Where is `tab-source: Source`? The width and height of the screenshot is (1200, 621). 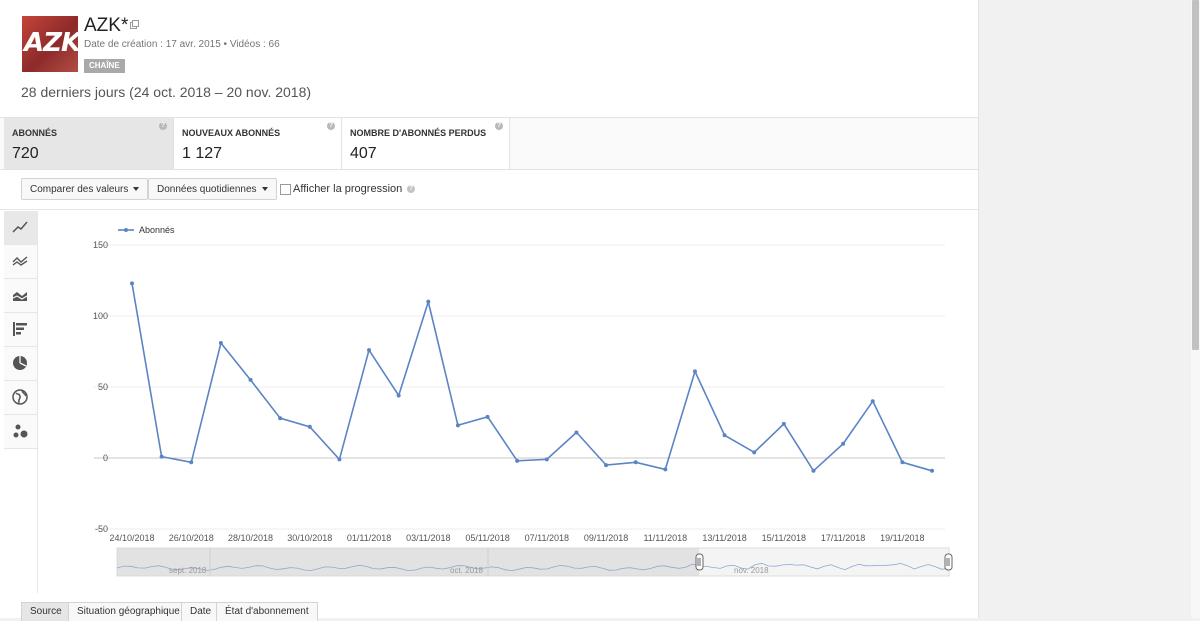 tab-source: Source is located at coordinates (46, 611).